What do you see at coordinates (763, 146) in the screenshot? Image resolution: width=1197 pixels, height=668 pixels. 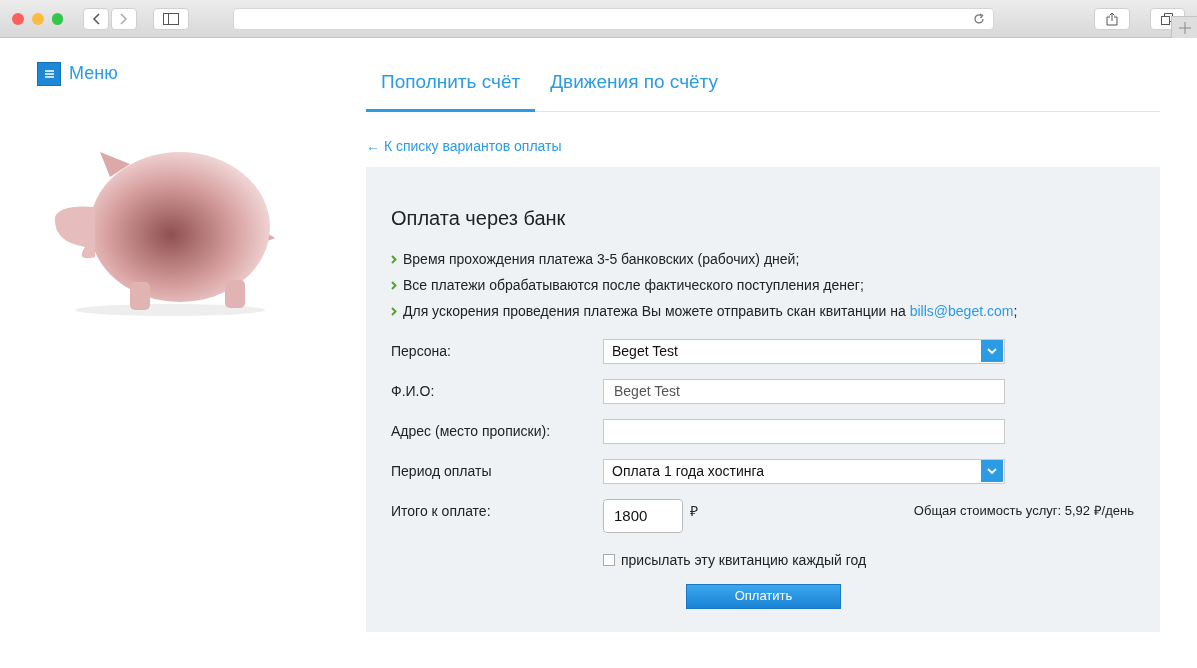 I see `back-link: ← К списку вариантов оплаты` at bounding box center [763, 146].